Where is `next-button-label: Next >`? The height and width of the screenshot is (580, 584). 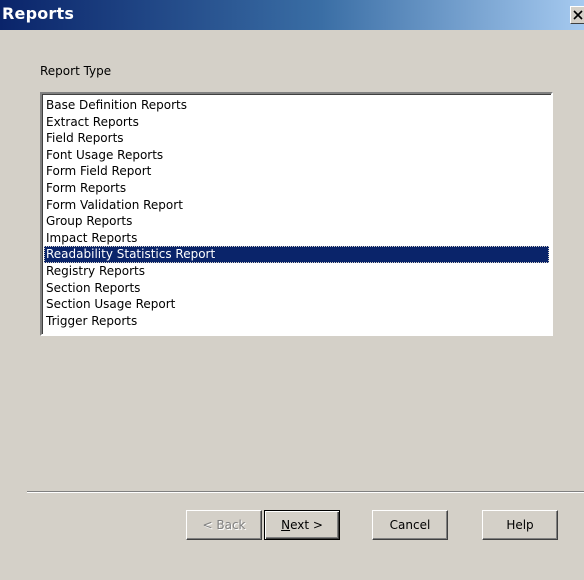
next-button-label: Next > is located at coordinates (302, 525).